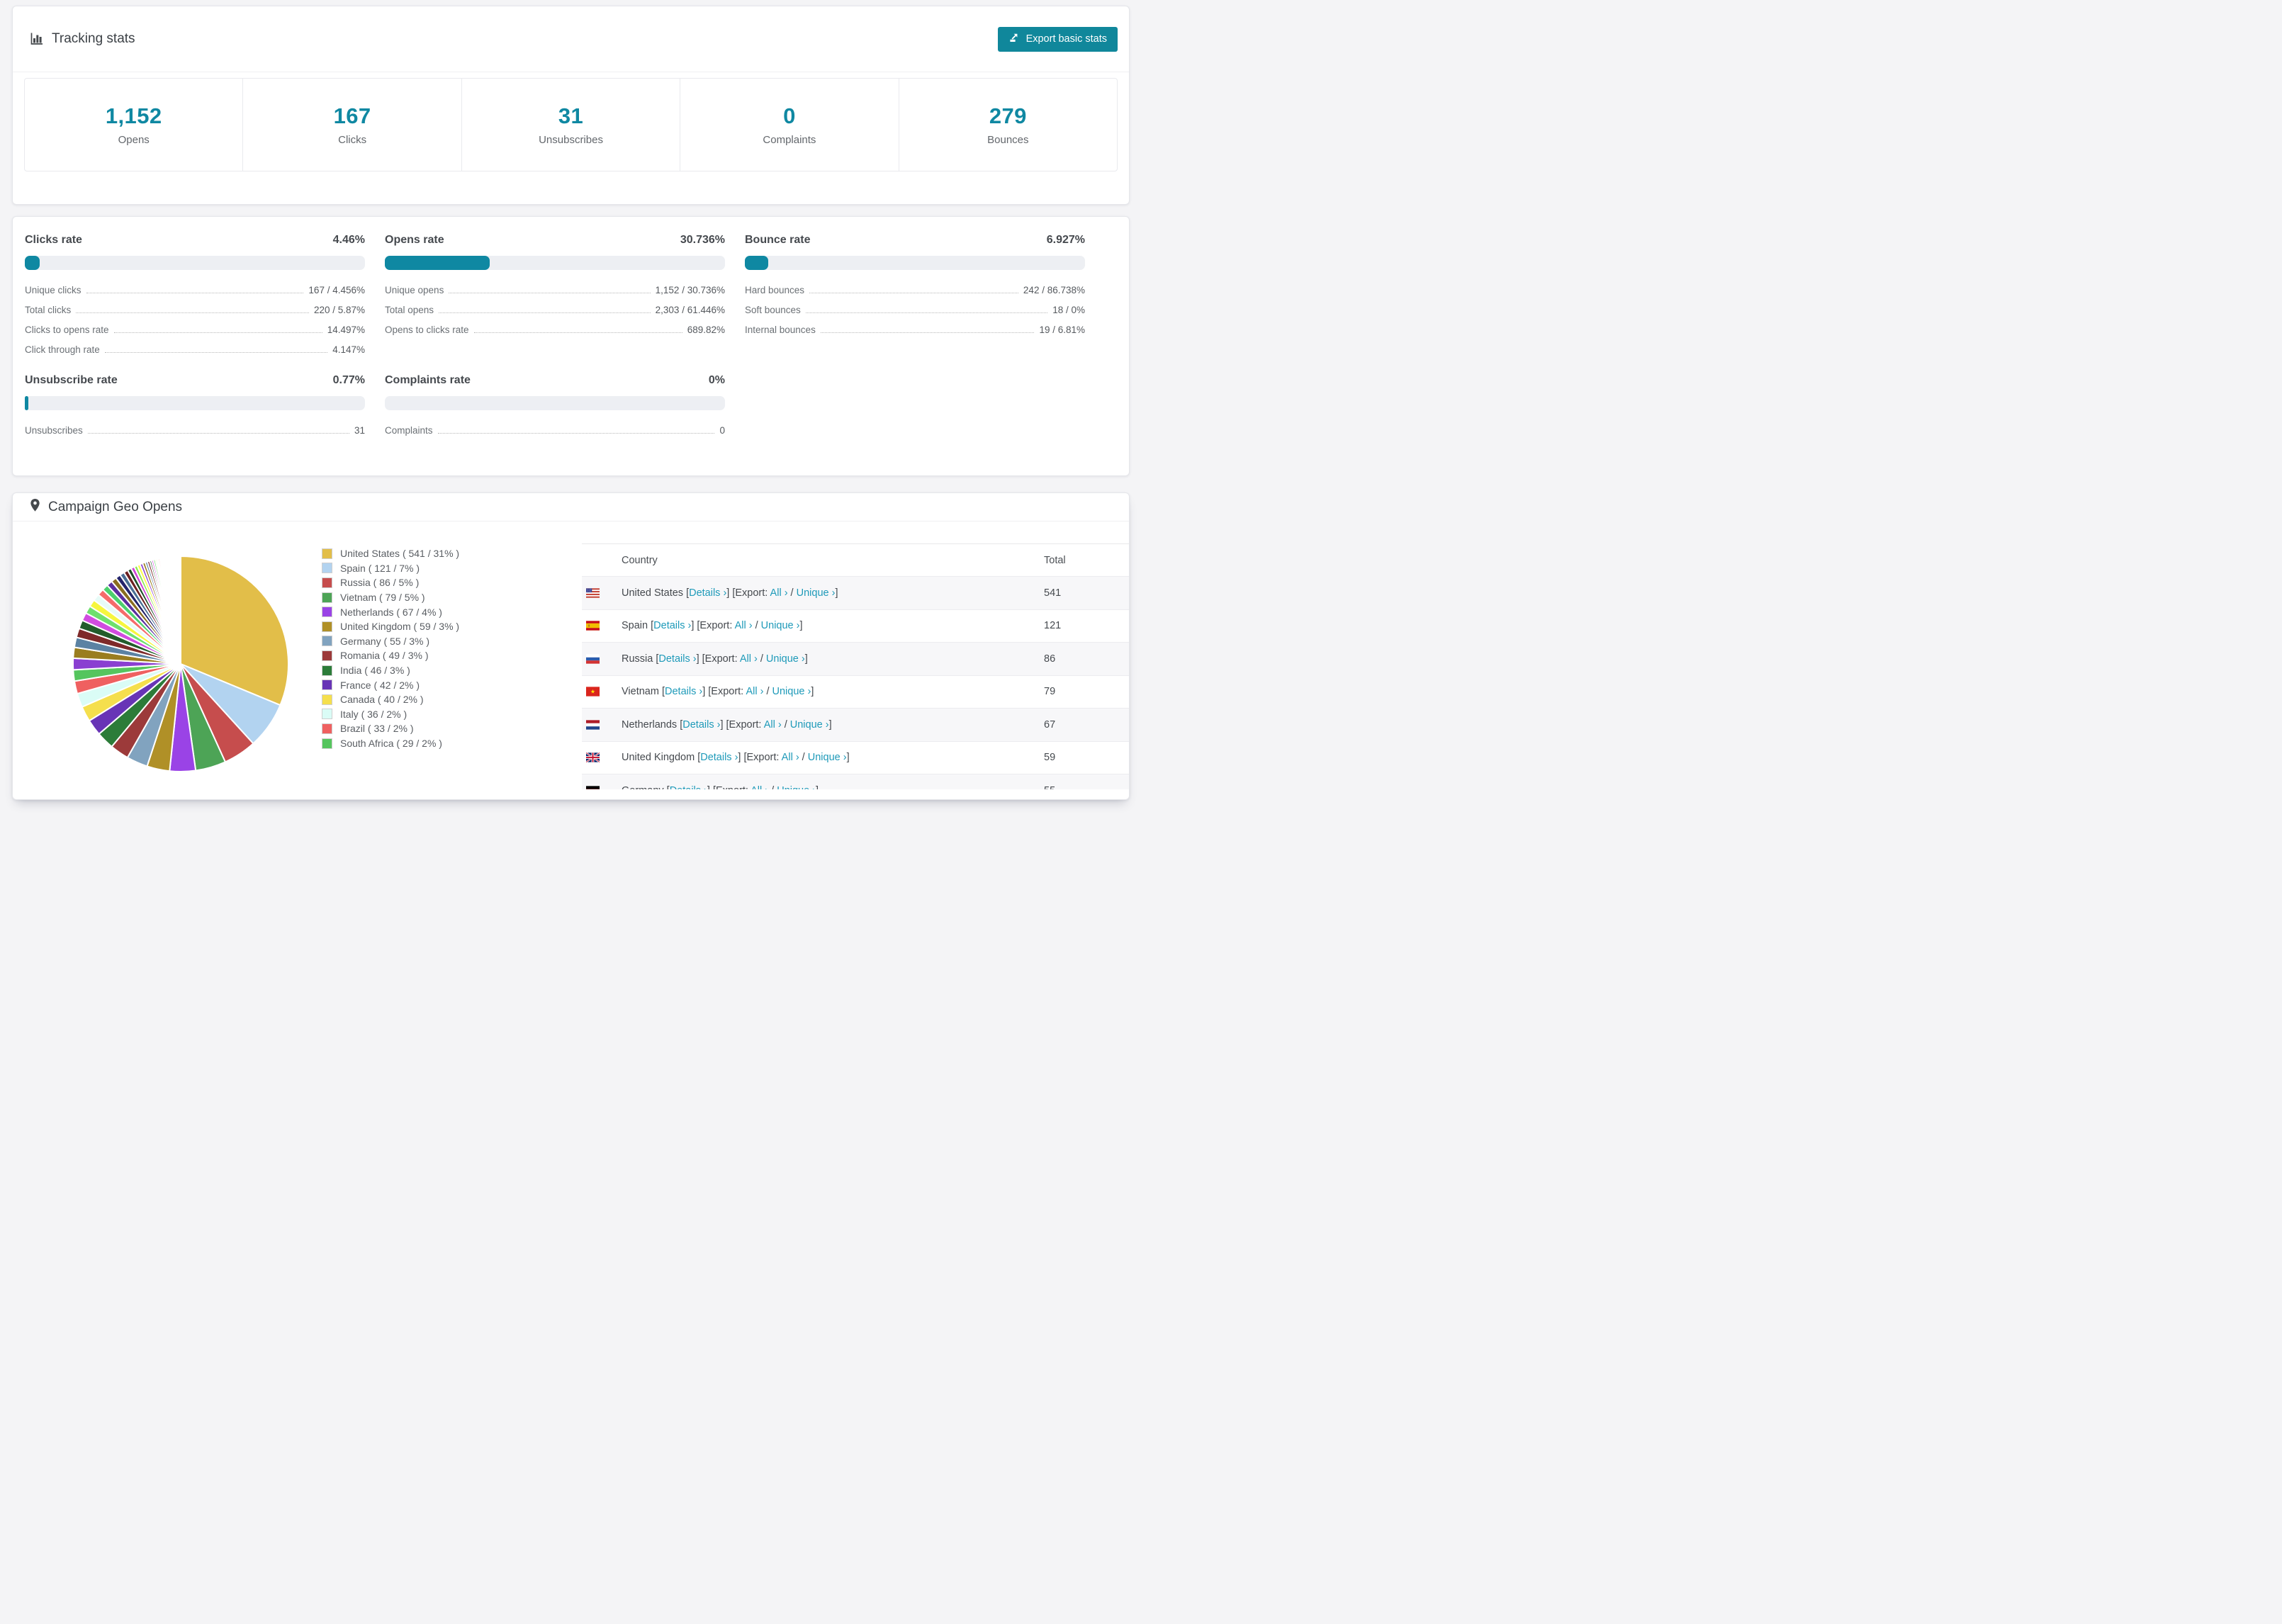 The image size is (2282, 1624). Describe the element at coordinates (348, 240) in the screenshot. I see `rate-value: 4.46%` at that location.